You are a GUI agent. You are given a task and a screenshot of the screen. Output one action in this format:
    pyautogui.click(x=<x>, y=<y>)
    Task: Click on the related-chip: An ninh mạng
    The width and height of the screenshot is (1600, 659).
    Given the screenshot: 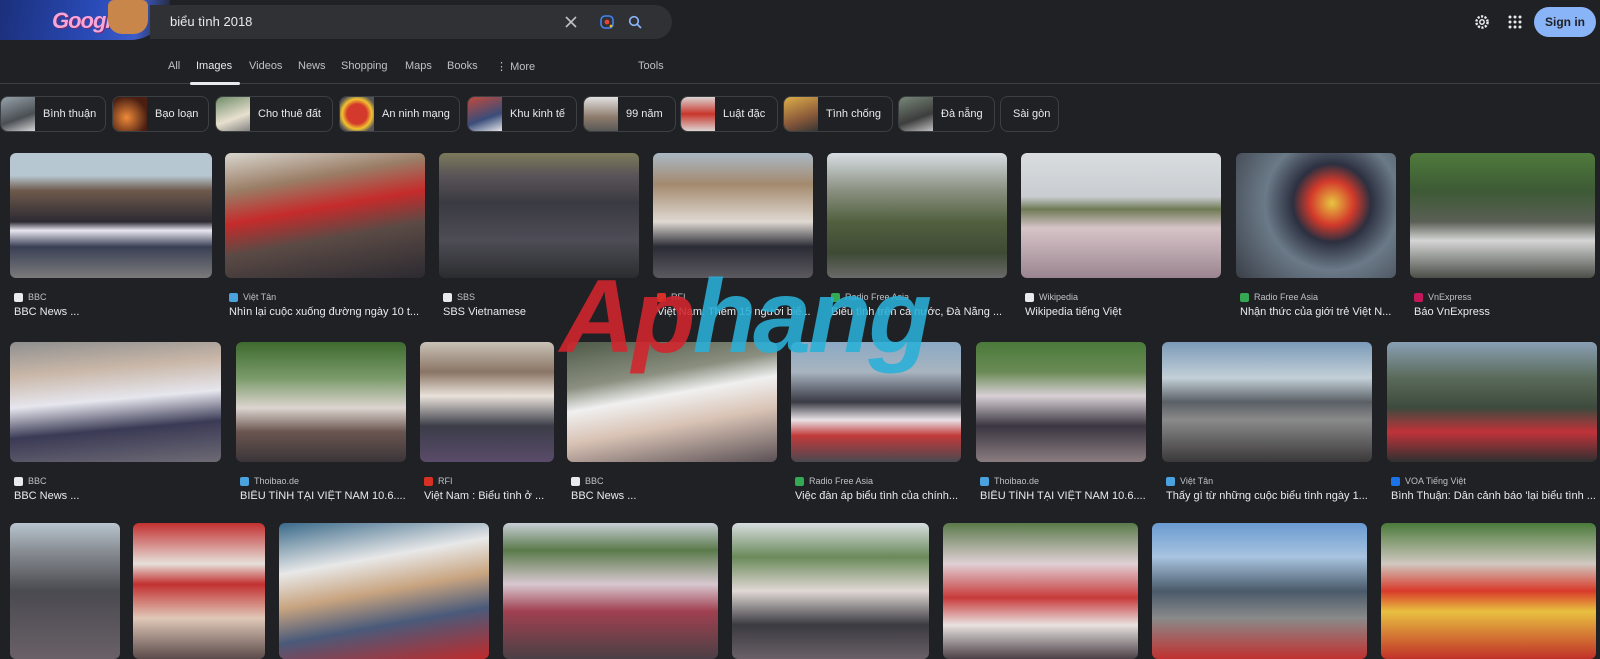 What is the action you would take?
    pyautogui.click(x=399, y=114)
    